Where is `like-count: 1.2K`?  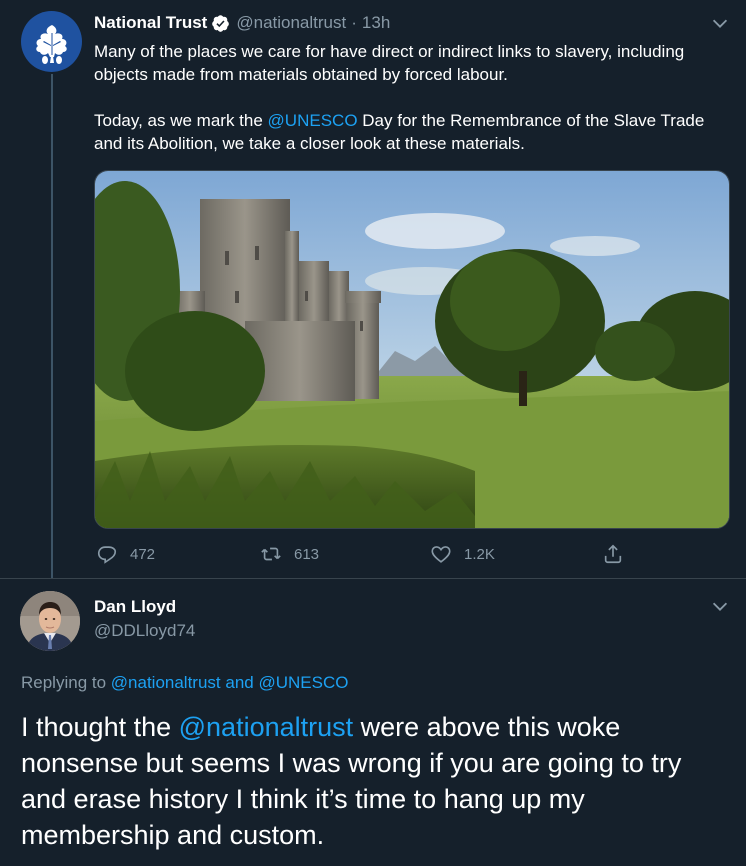 like-count: 1.2K is located at coordinates (479, 554).